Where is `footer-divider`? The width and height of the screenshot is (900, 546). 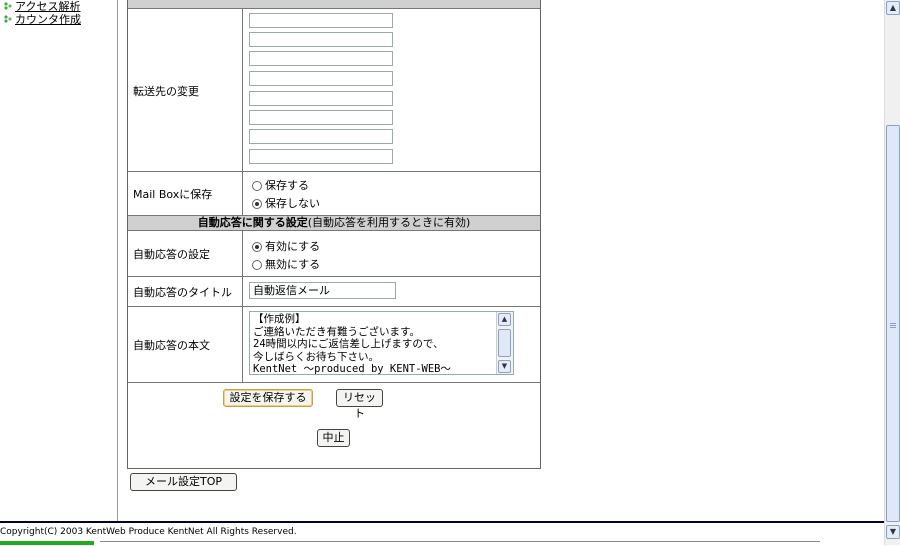
footer-divider is located at coordinates (442, 522).